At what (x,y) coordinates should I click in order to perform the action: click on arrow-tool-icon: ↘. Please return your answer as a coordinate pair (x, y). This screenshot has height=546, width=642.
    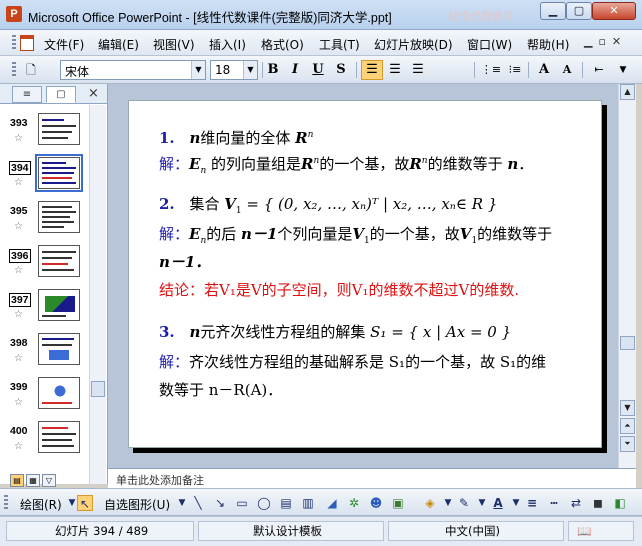
    Looking at the image, I should click on (220, 503).